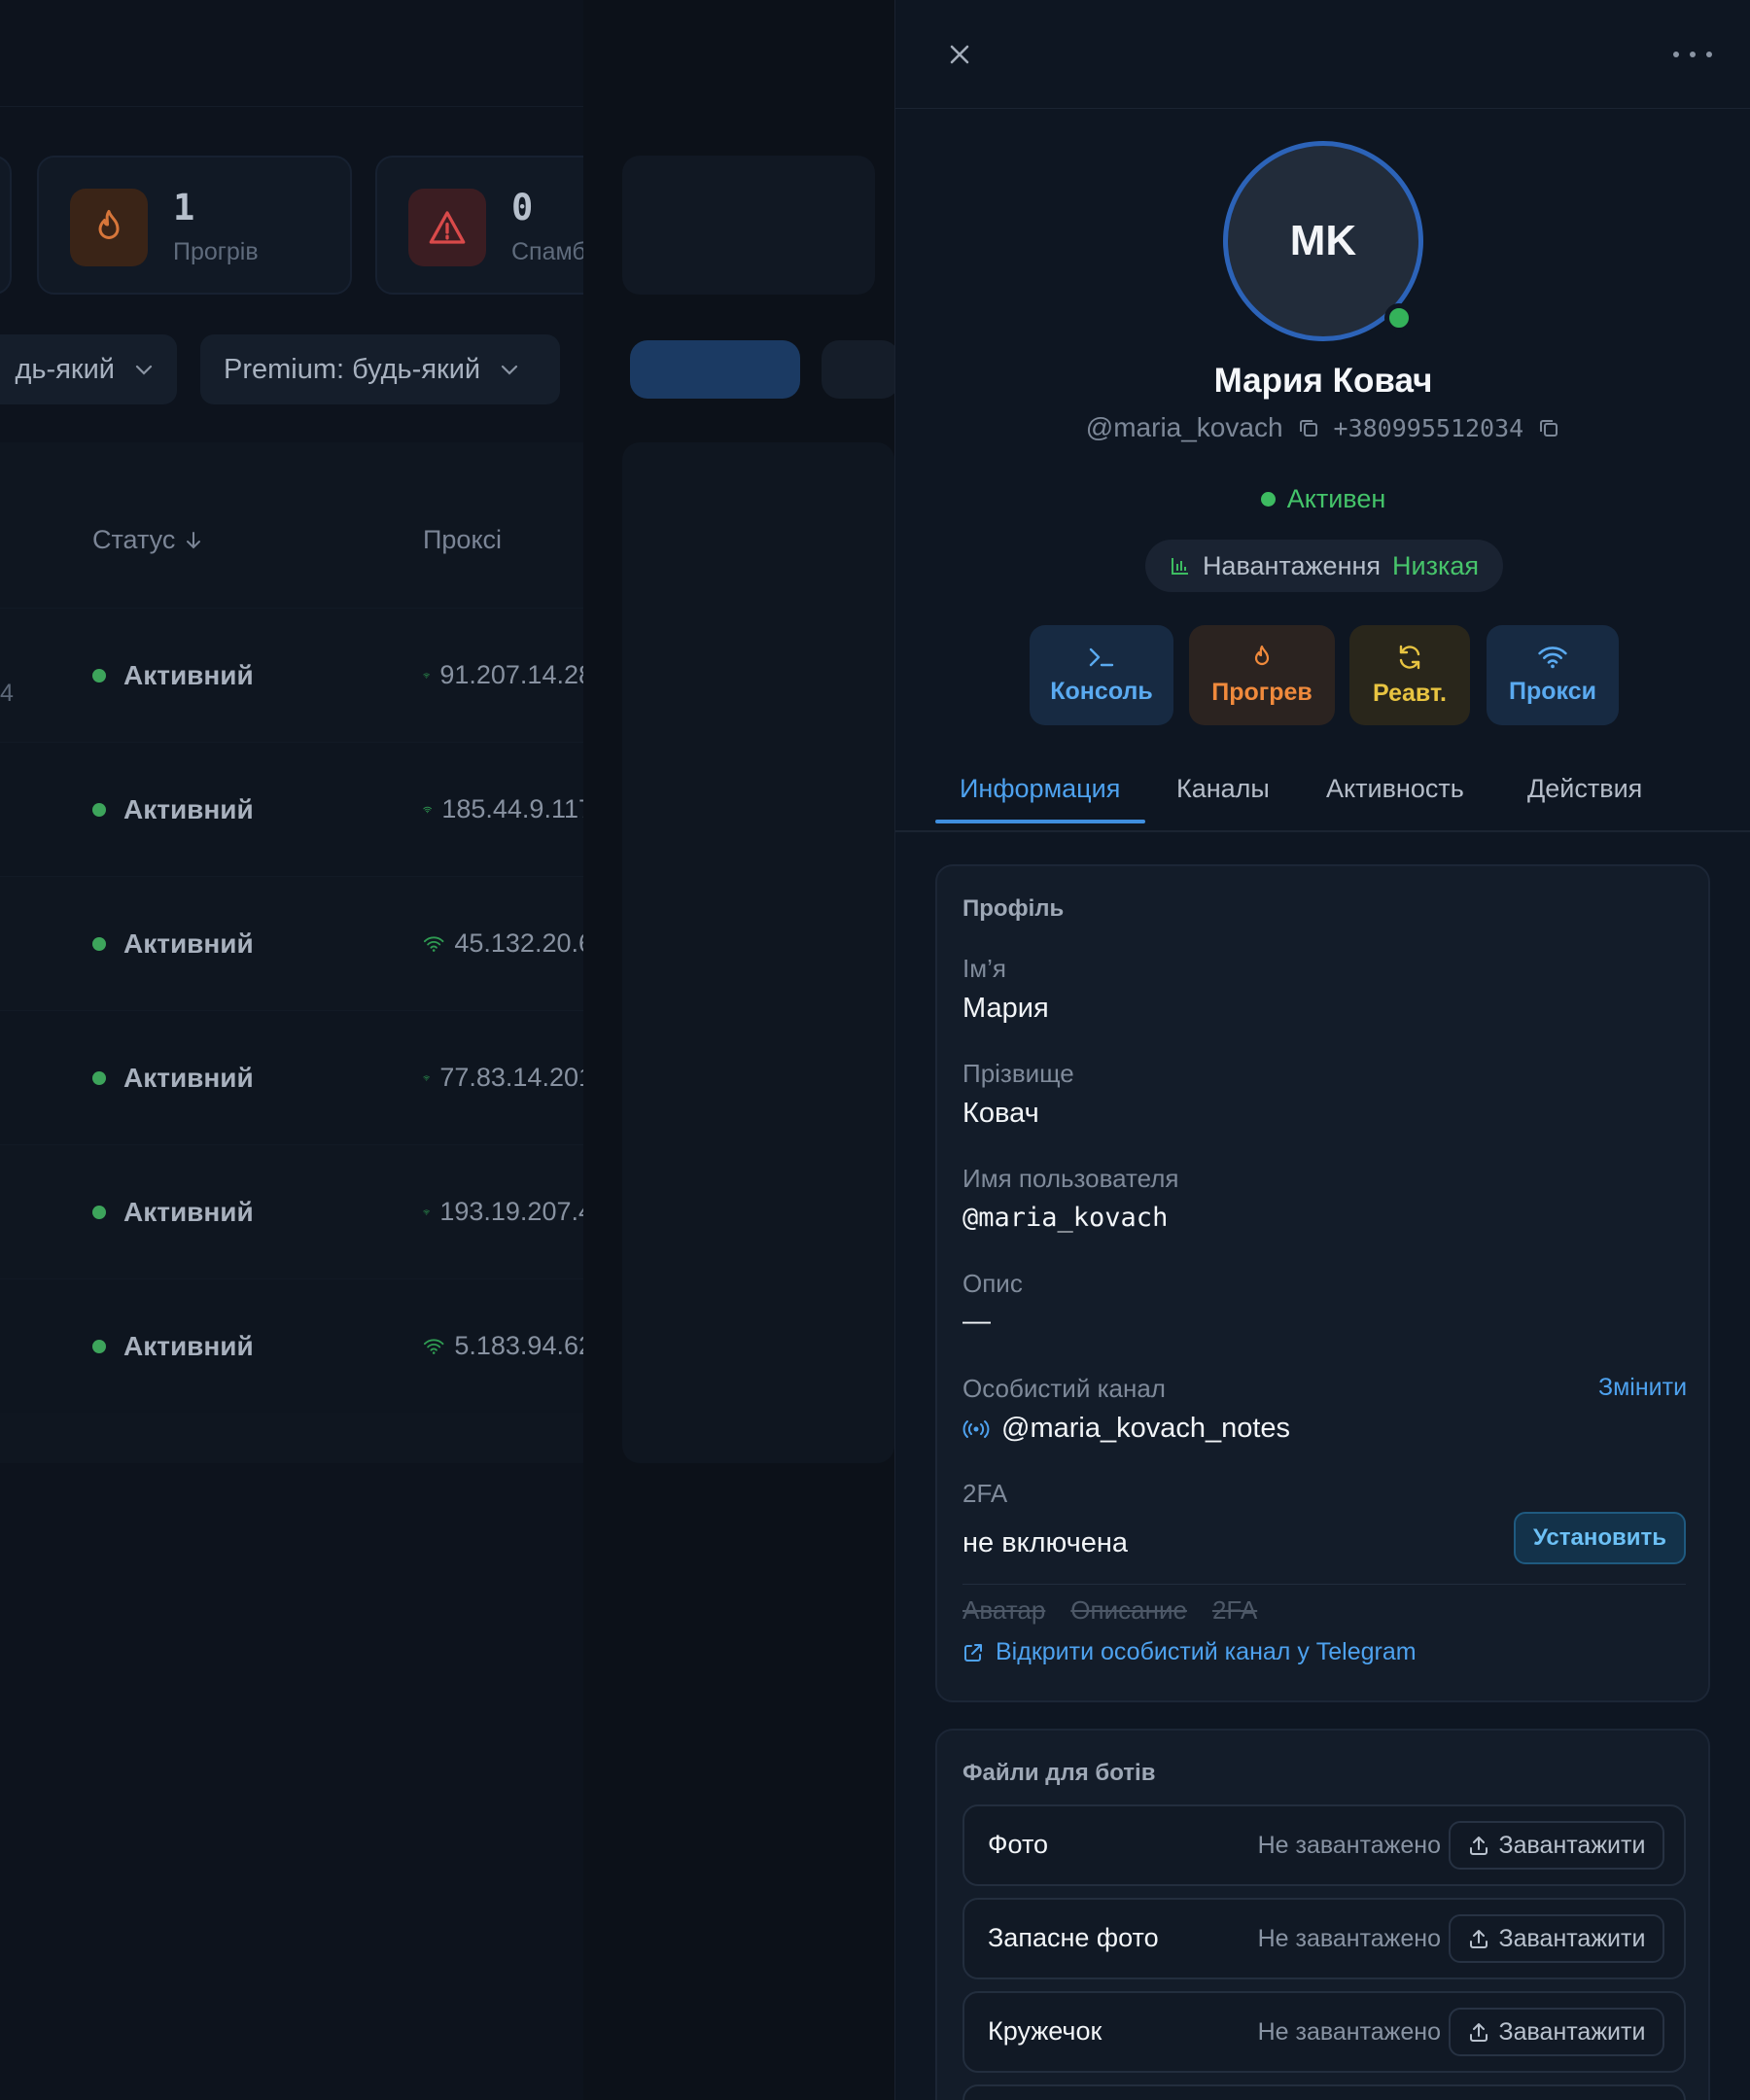 The width and height of the screenshot is (1750, 2100). I want to click on bar-chart-icon, so click(1179, 566).